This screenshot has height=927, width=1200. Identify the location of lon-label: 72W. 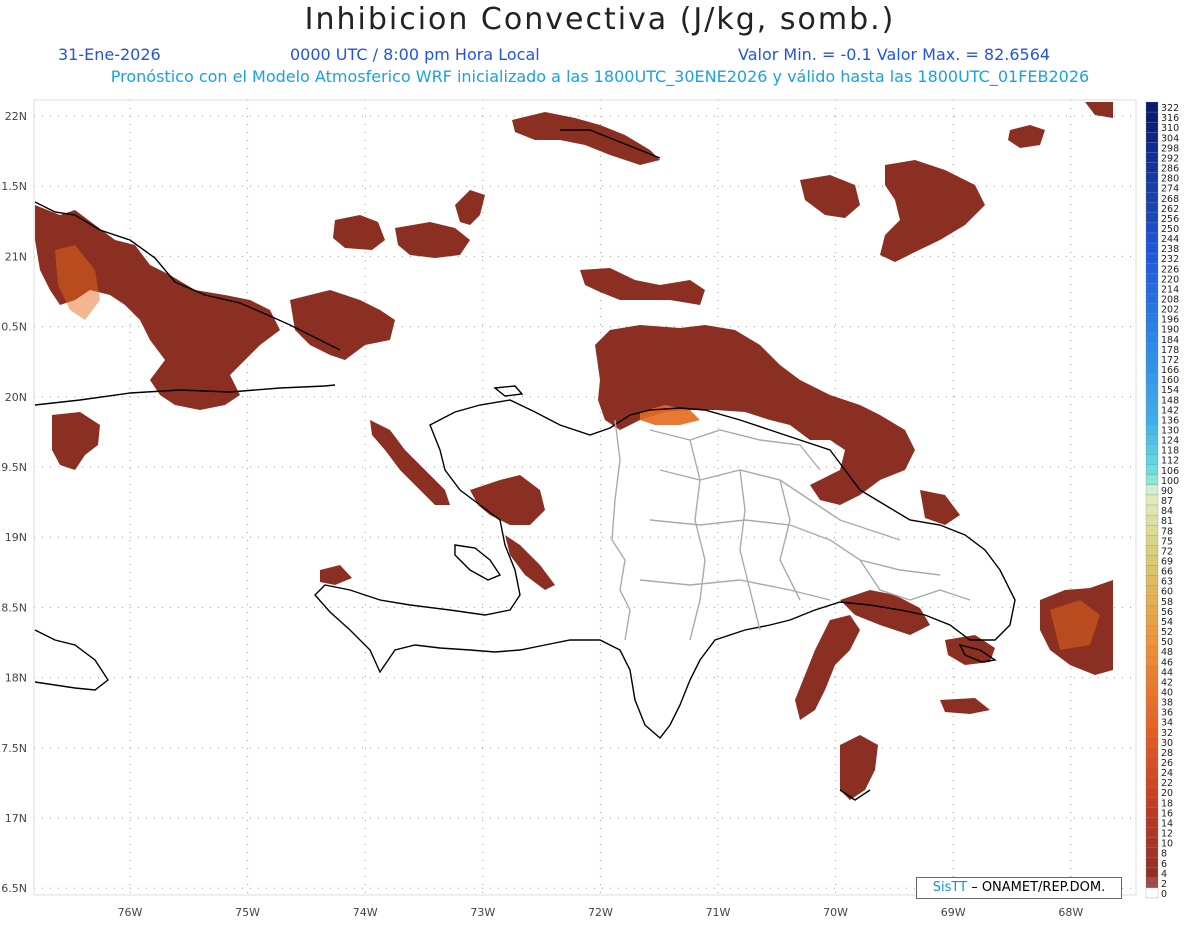
(600, 912).